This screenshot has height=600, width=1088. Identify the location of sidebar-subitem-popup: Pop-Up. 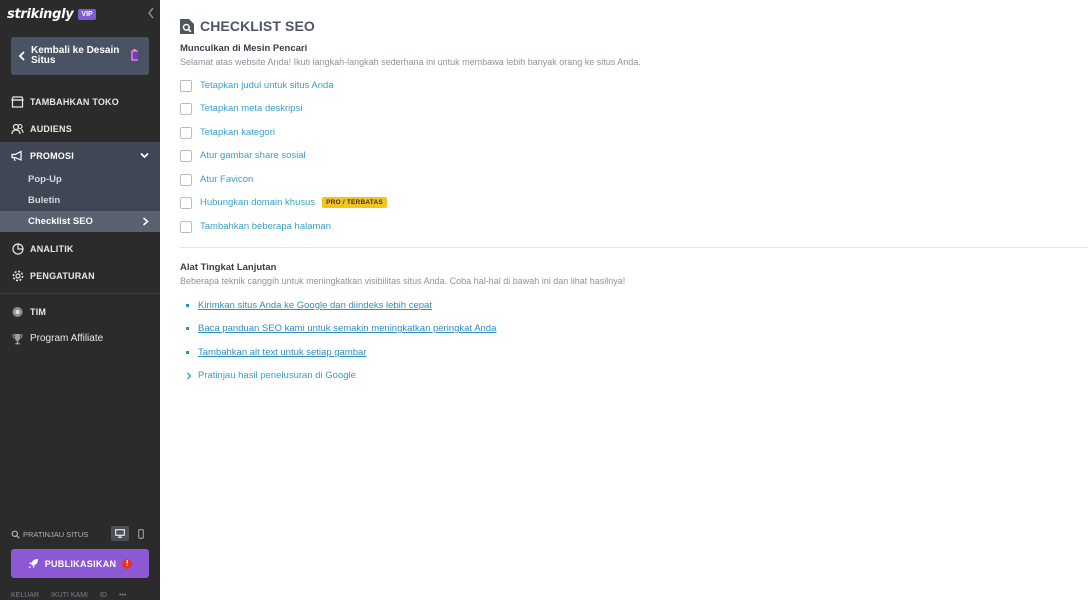
(80, 179).